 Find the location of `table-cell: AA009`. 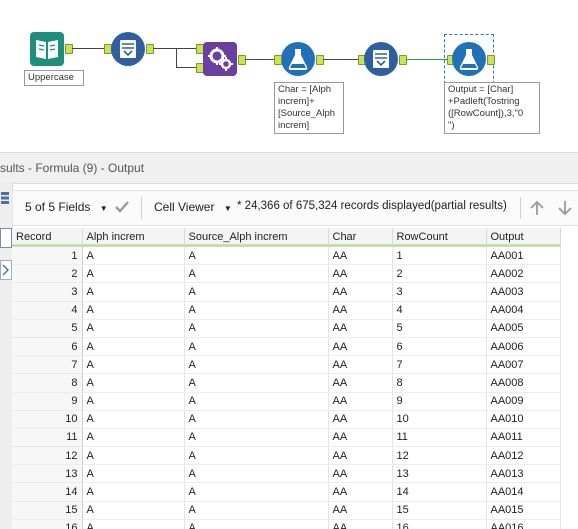

table-cell: AA009 is located at coordinates (523, 401).